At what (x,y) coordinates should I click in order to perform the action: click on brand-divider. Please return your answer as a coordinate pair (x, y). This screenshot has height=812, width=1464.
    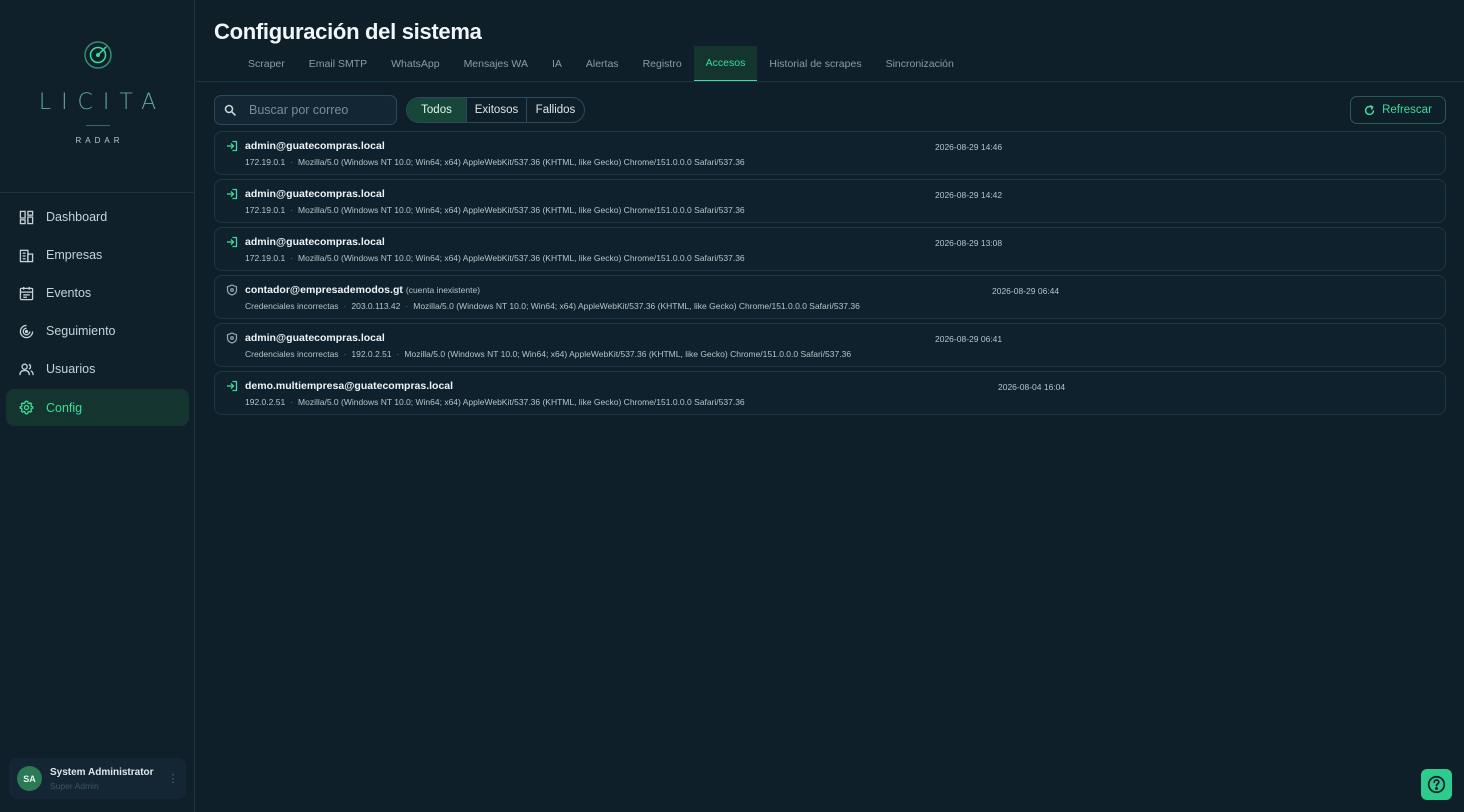
    Looking at the image, I should click on (97, 125).